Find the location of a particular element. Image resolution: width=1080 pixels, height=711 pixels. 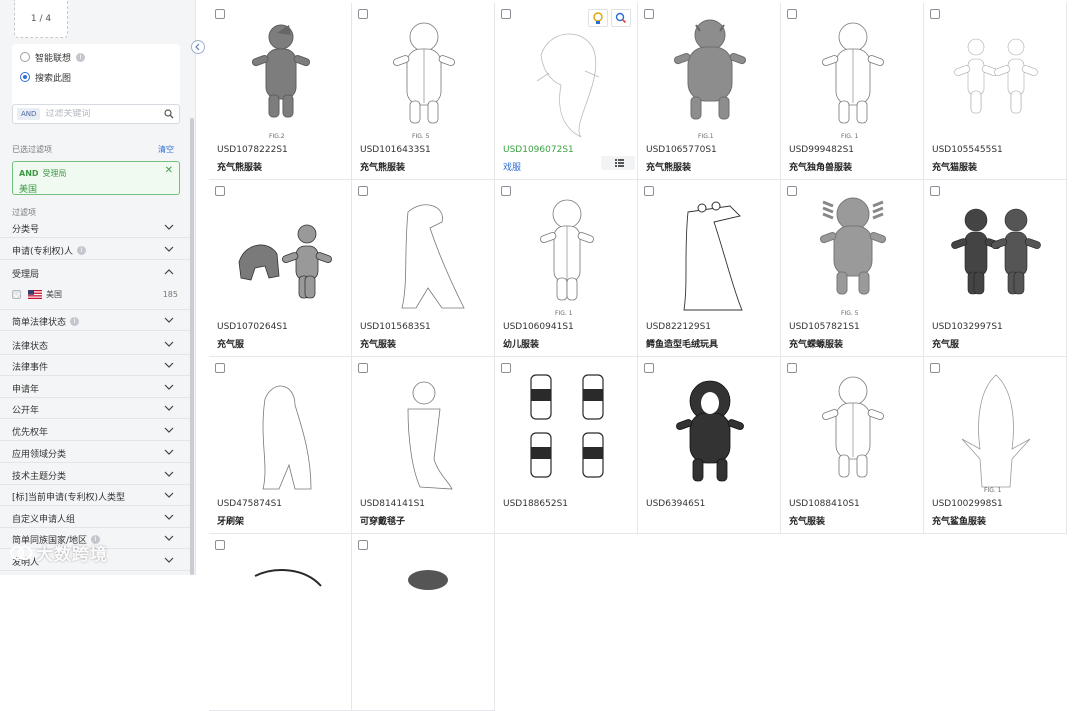

patent-title: 戏服 is located at coordinates (512, 166).